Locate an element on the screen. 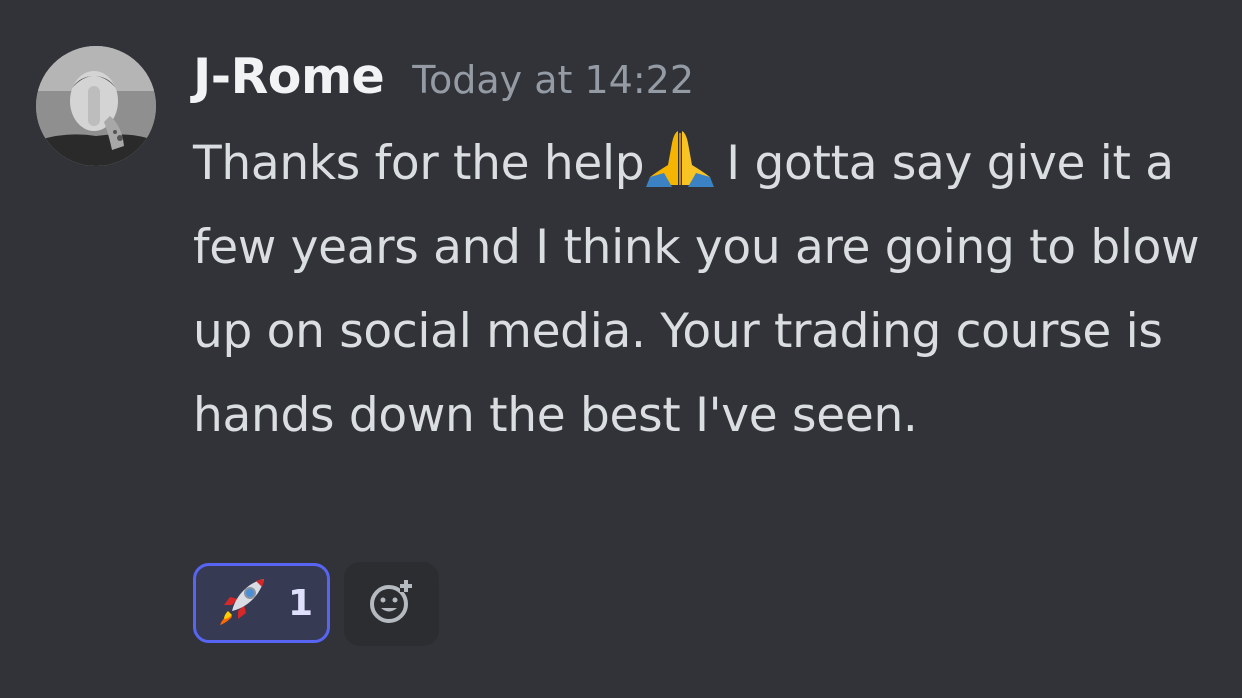  reactions-bar: 1 is located at coordinates (316, 604).